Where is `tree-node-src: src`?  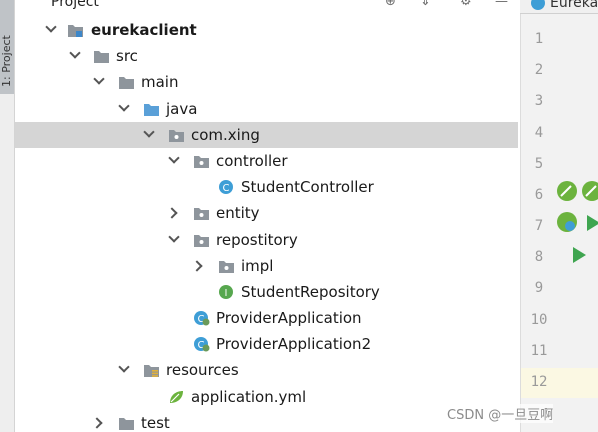 tree-node-src: src is located at coordinates (266, 56).